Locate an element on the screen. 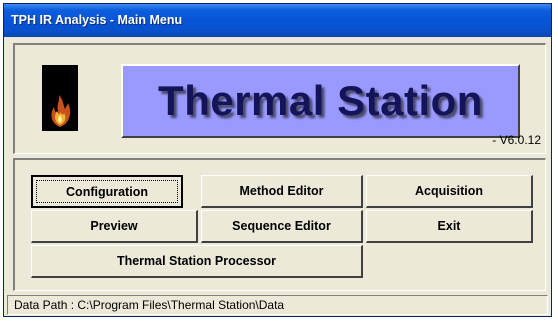  product-name: Thermal Station is located at coordinates (320, 100).